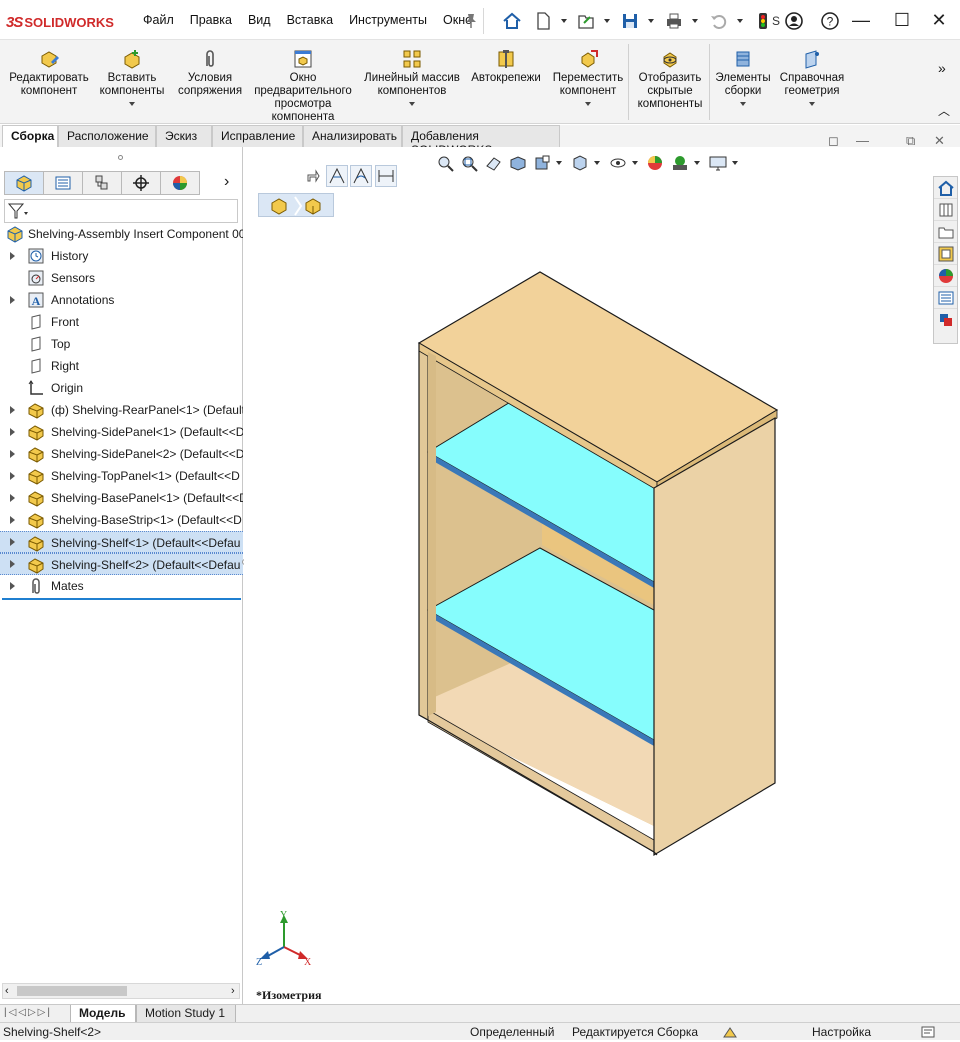 Image resolution: width=960 pixels, height=1042 pixels. Describe the element at coordinates (412, 104) in the screenshot. I see `linear-pattern-dropdown-icon` at that location.